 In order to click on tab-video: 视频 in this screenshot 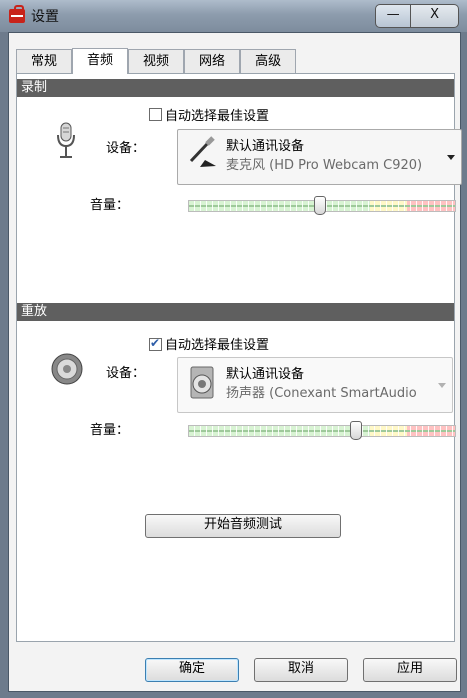, I will do `click(156, 61)`.